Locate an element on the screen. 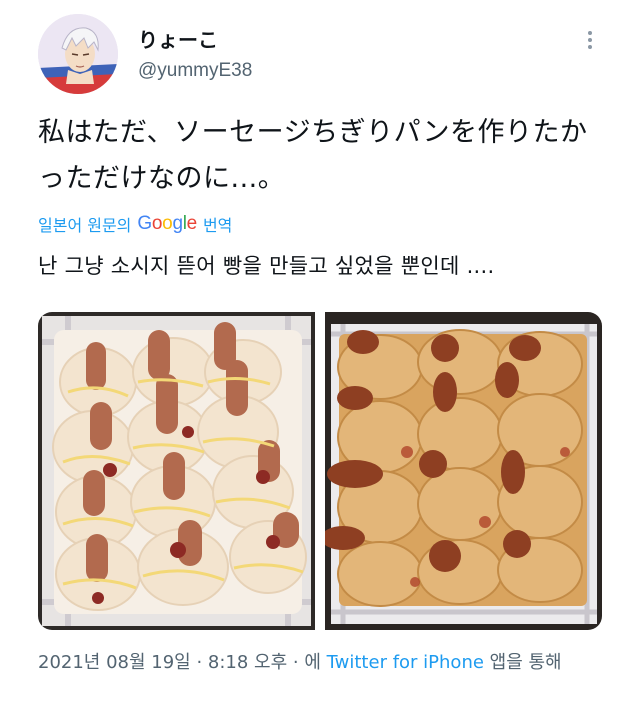 The image size is (640, 714). source-suffix: 앱을 통해 is located at coordinates (525, 662).